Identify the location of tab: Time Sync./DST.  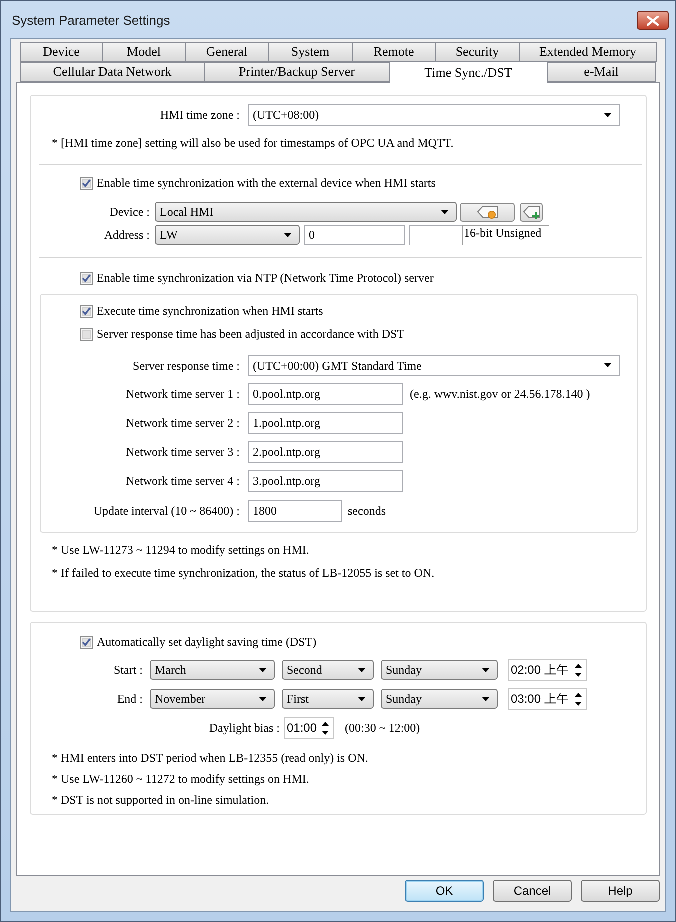
(468, 72).